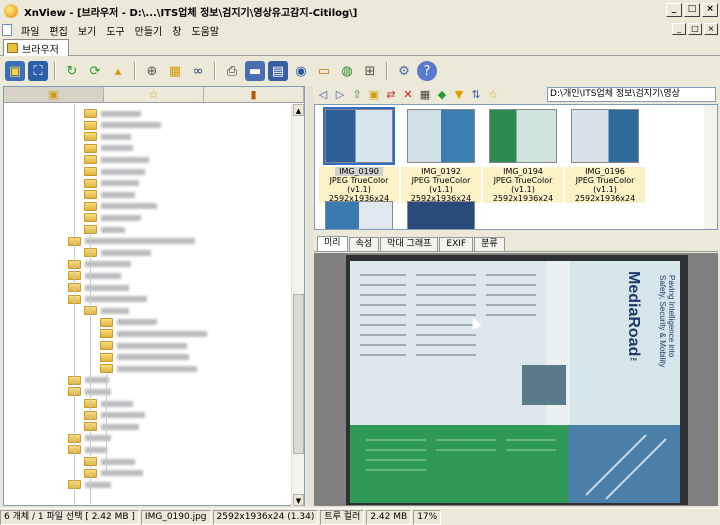 The width and height of the screenshot is (720, 525). Describe the element at coordinates (391, 95) in the screenshot. I see `move-icon: ⇄` at that location.